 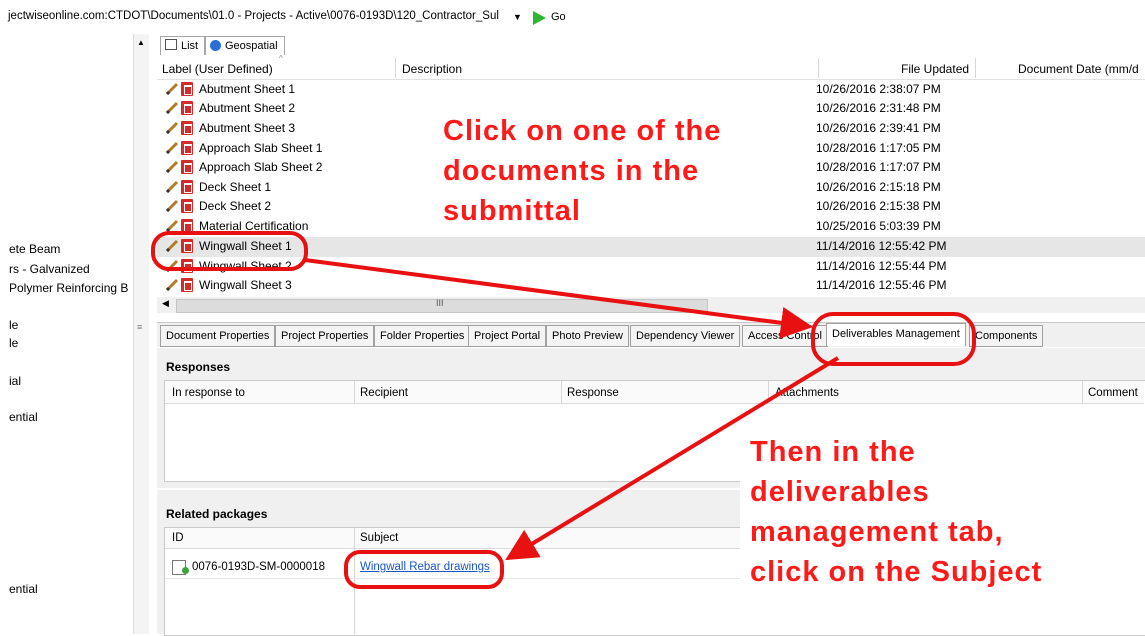 What do you see at coordinates (558, 298) in the screenshot?
I see `arrow-to-deliverables-tab` at bounding box center [558, 298].